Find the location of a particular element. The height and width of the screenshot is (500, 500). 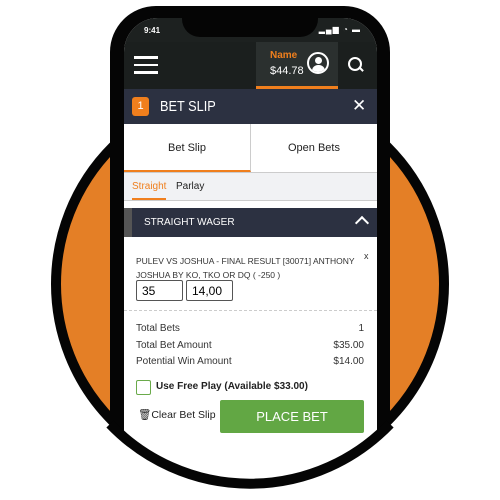

trash-icon: 🗑 is located at coordinates (145, 415).